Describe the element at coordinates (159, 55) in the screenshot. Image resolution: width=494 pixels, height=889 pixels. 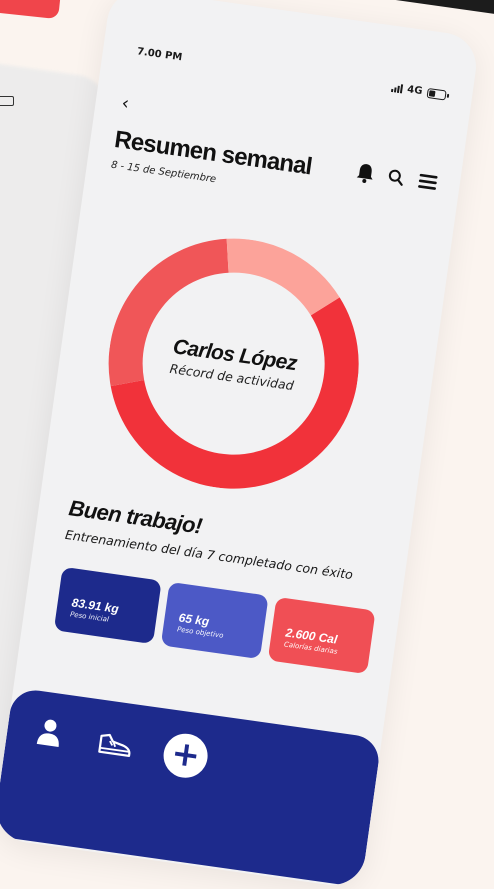
I see `status-time: 7.00 PM` at that location.